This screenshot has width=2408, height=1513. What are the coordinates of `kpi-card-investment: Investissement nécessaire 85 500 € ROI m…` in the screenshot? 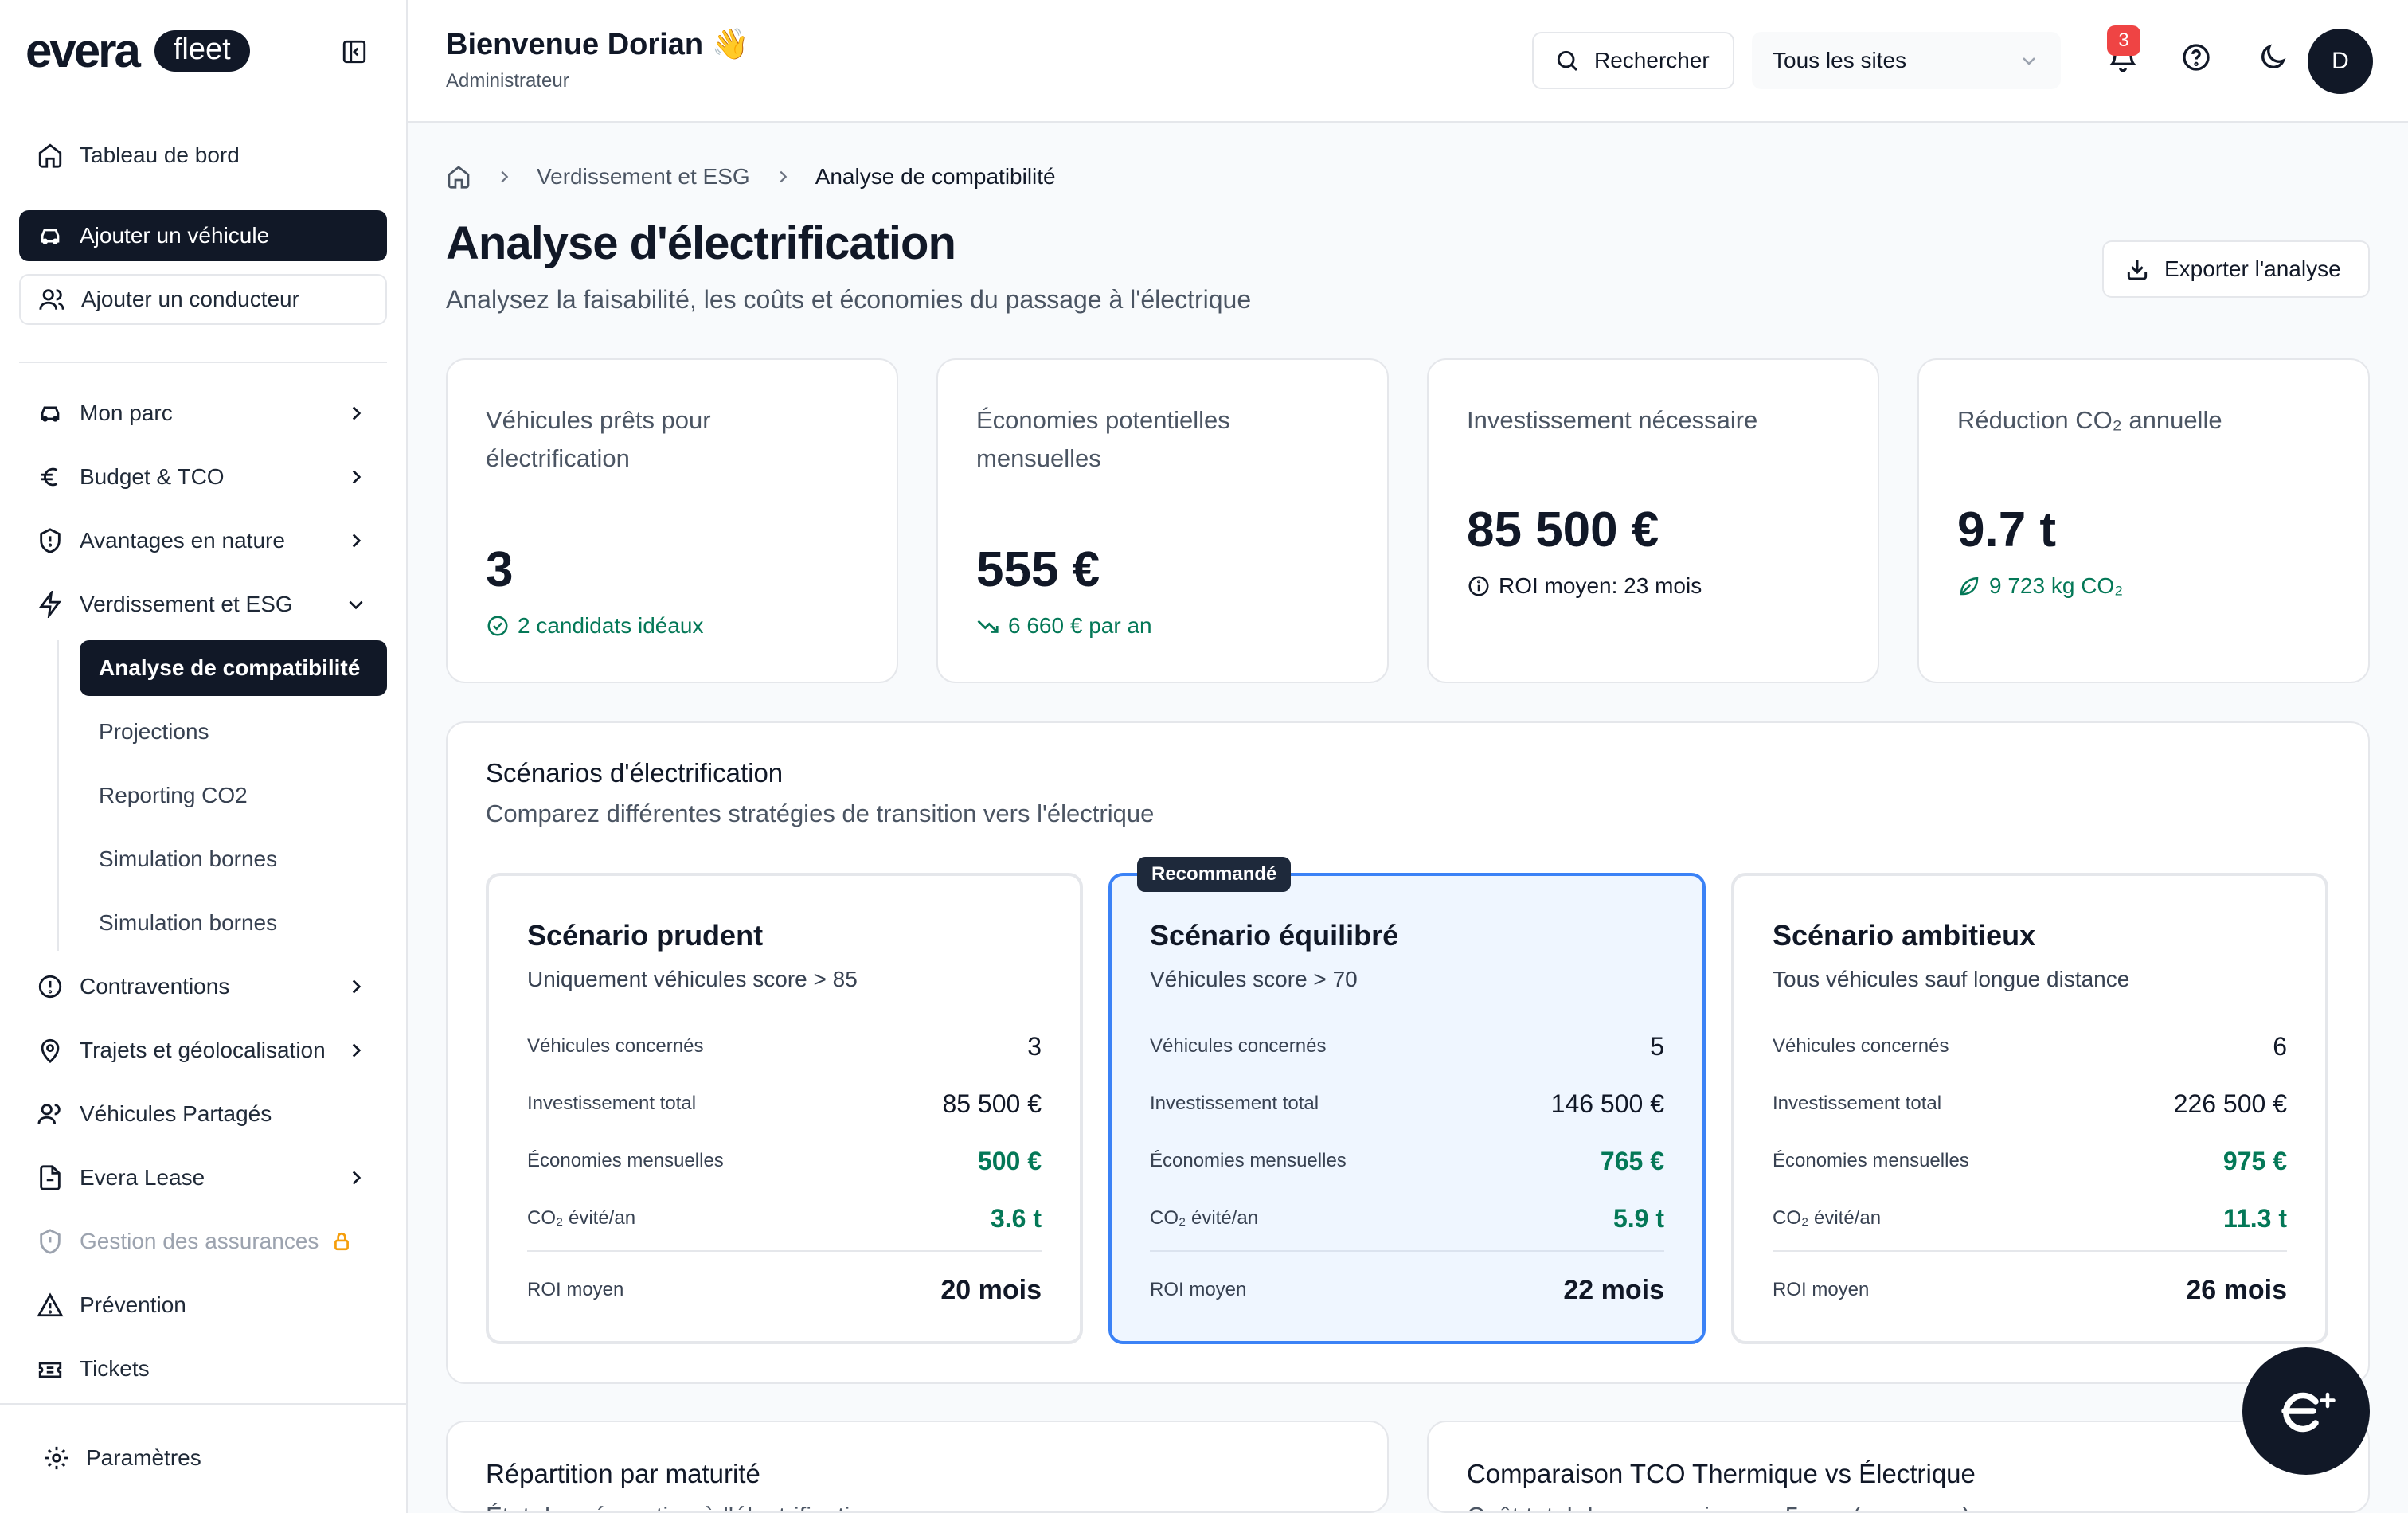 It's located at (1653, 520).